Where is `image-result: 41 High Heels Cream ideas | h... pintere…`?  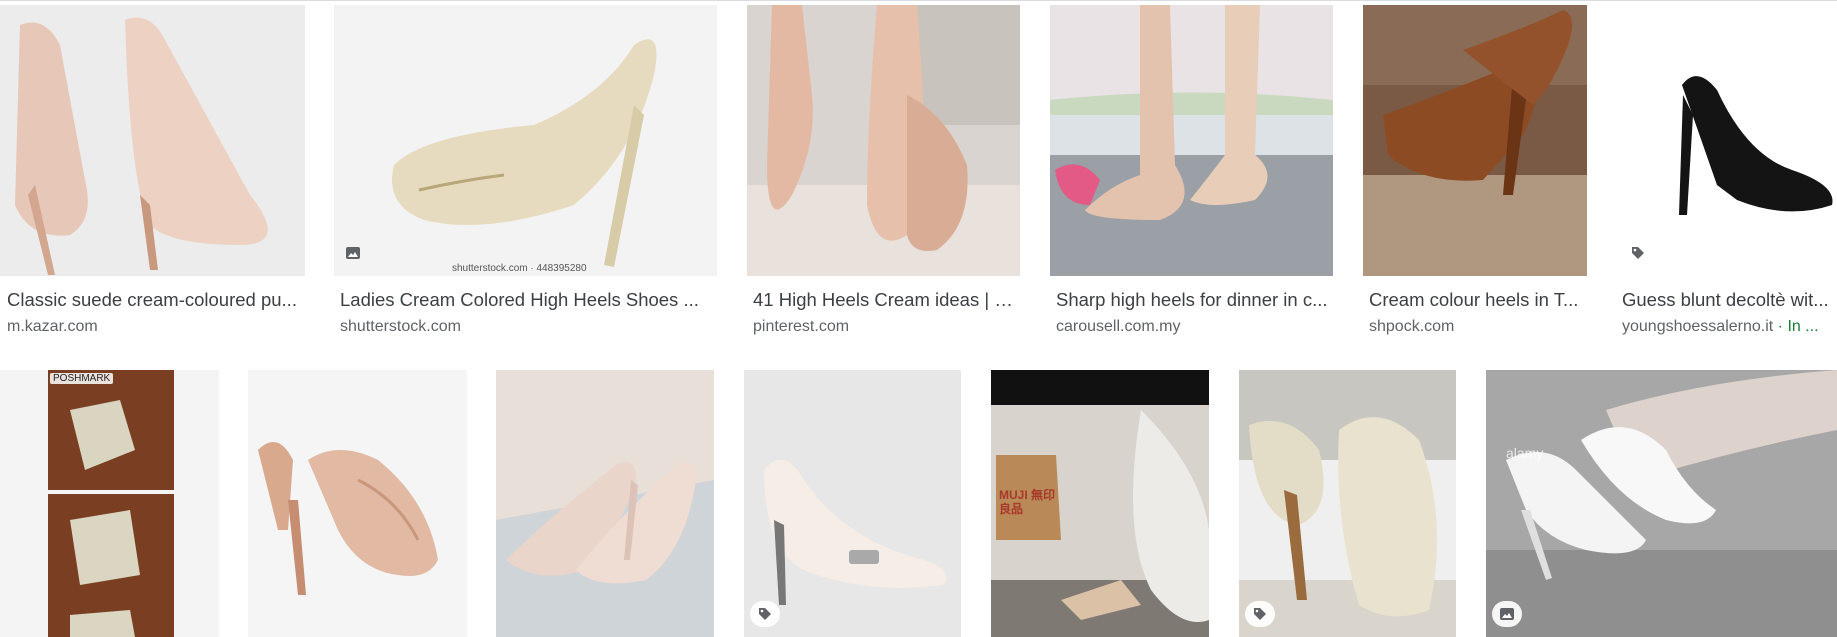
image-result: 41 High Heels Cream ideas | h... pintere… is located at coordinates (883, 175).